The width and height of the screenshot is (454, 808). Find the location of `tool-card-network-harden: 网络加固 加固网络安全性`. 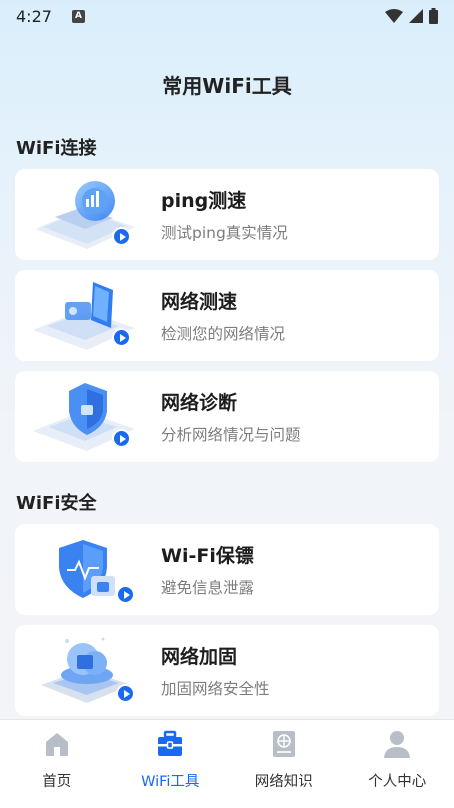

tool-card-network-harden: 网络加固 加固网络安全性 is located at coordinates (227, 670).